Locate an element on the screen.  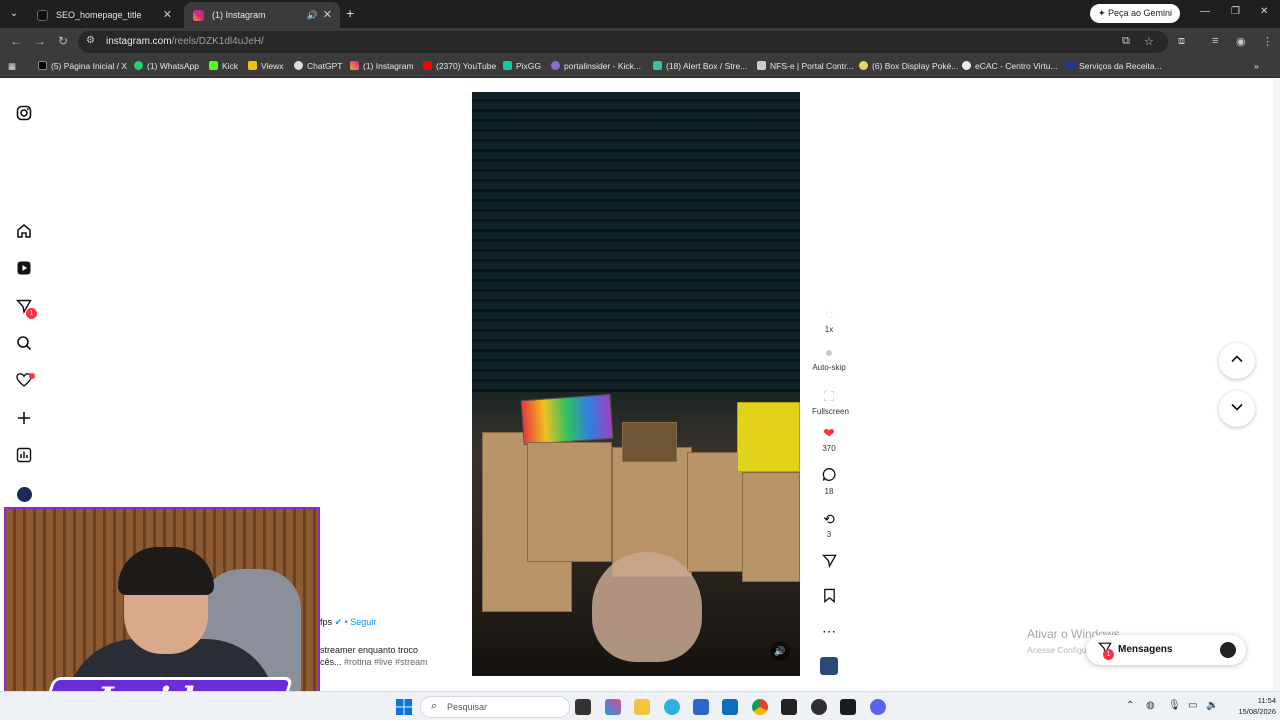
share-button is located at coordinates (829, 562).